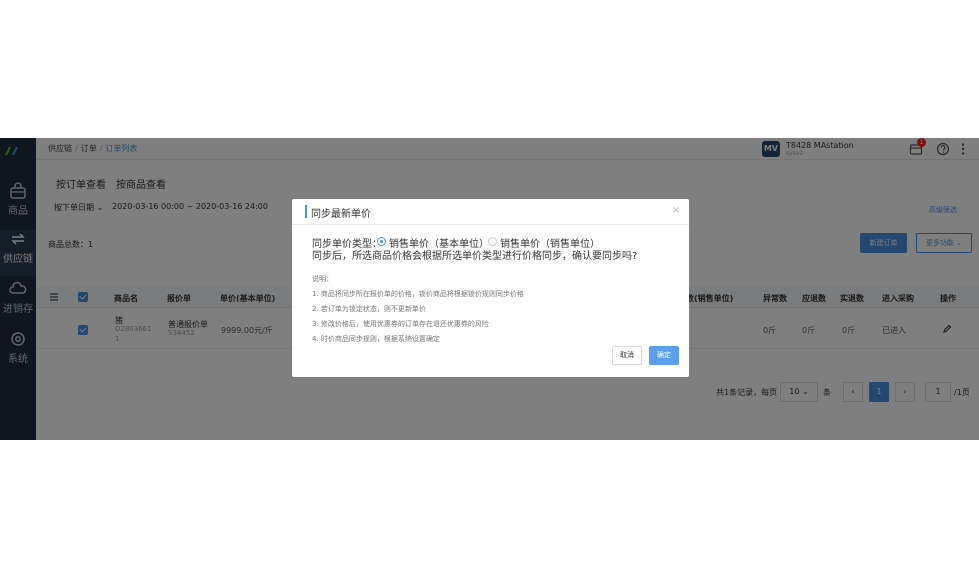 The height and width of the screenshot is (578, 979). What do you see at coordinates (369, 309) in the screenshot?
I see `note-item: 2. 若订单为锁定状态，则不更新单价` at bounding box center [369, 309].